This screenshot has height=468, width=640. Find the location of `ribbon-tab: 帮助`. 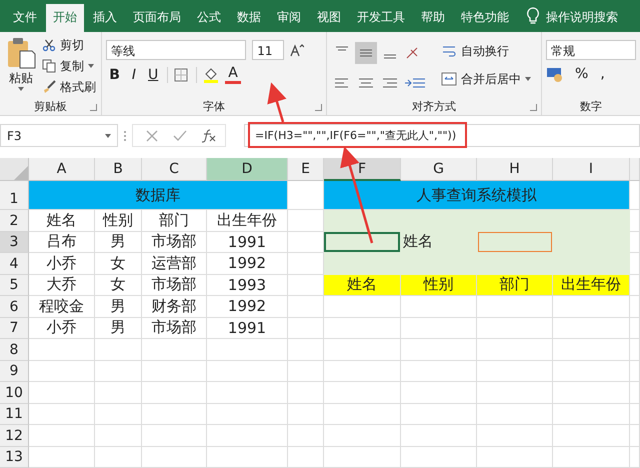

ribbon-tab: 帮助 is located at coordinates (433, 18).